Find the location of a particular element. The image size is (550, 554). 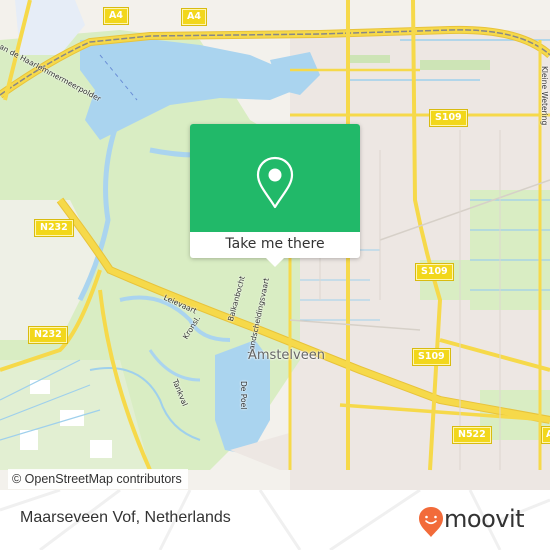

place-name: Maarseveen Vof, Netherlands is located at coordinates (125, 517).